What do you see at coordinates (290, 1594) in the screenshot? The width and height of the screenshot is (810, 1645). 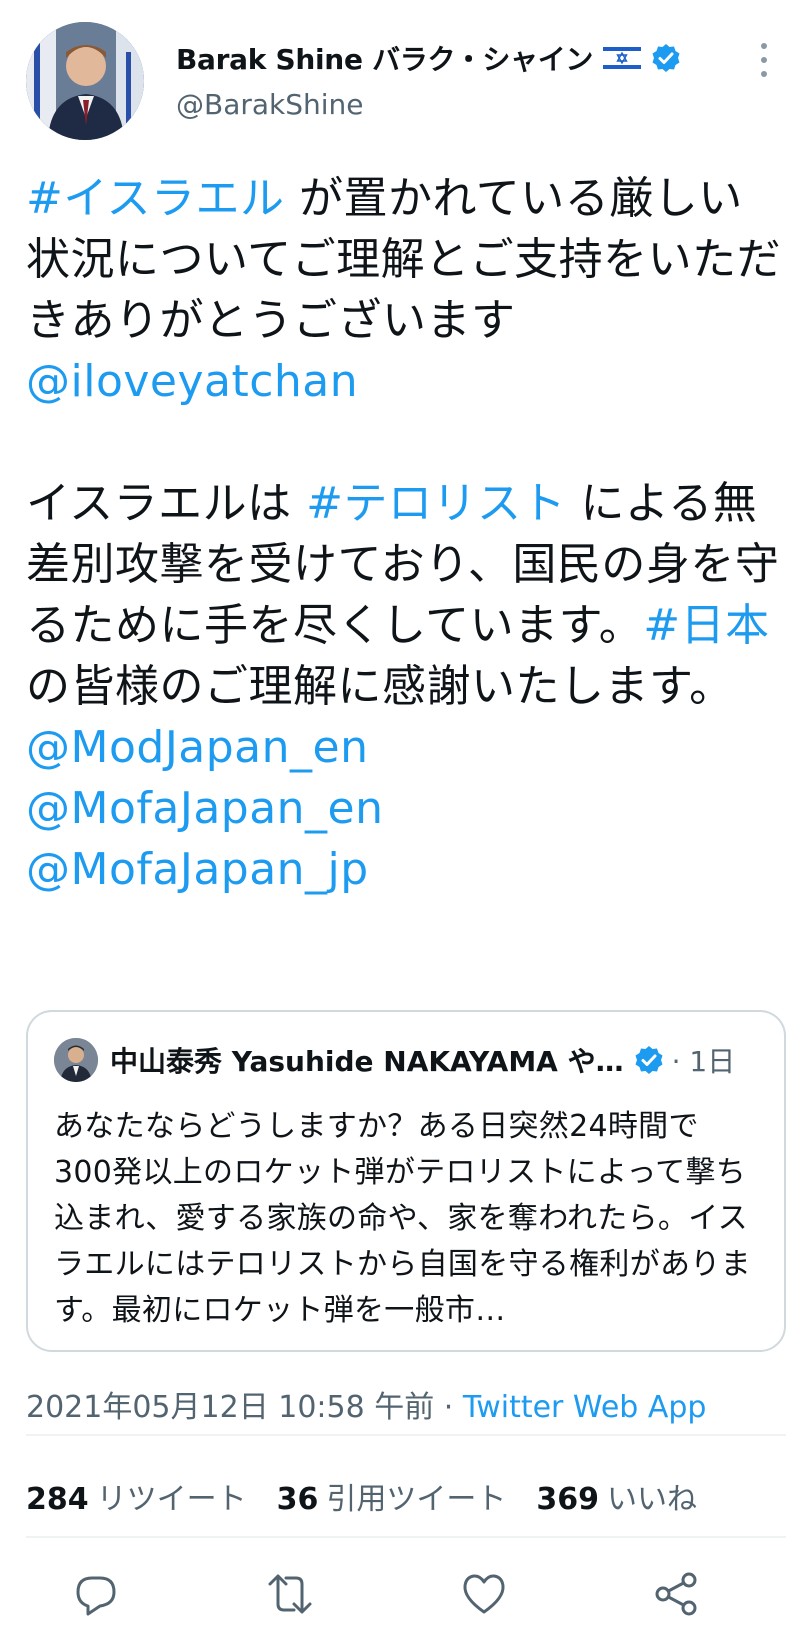 I see `retweet-icon` at bounding box center [290, 1594].